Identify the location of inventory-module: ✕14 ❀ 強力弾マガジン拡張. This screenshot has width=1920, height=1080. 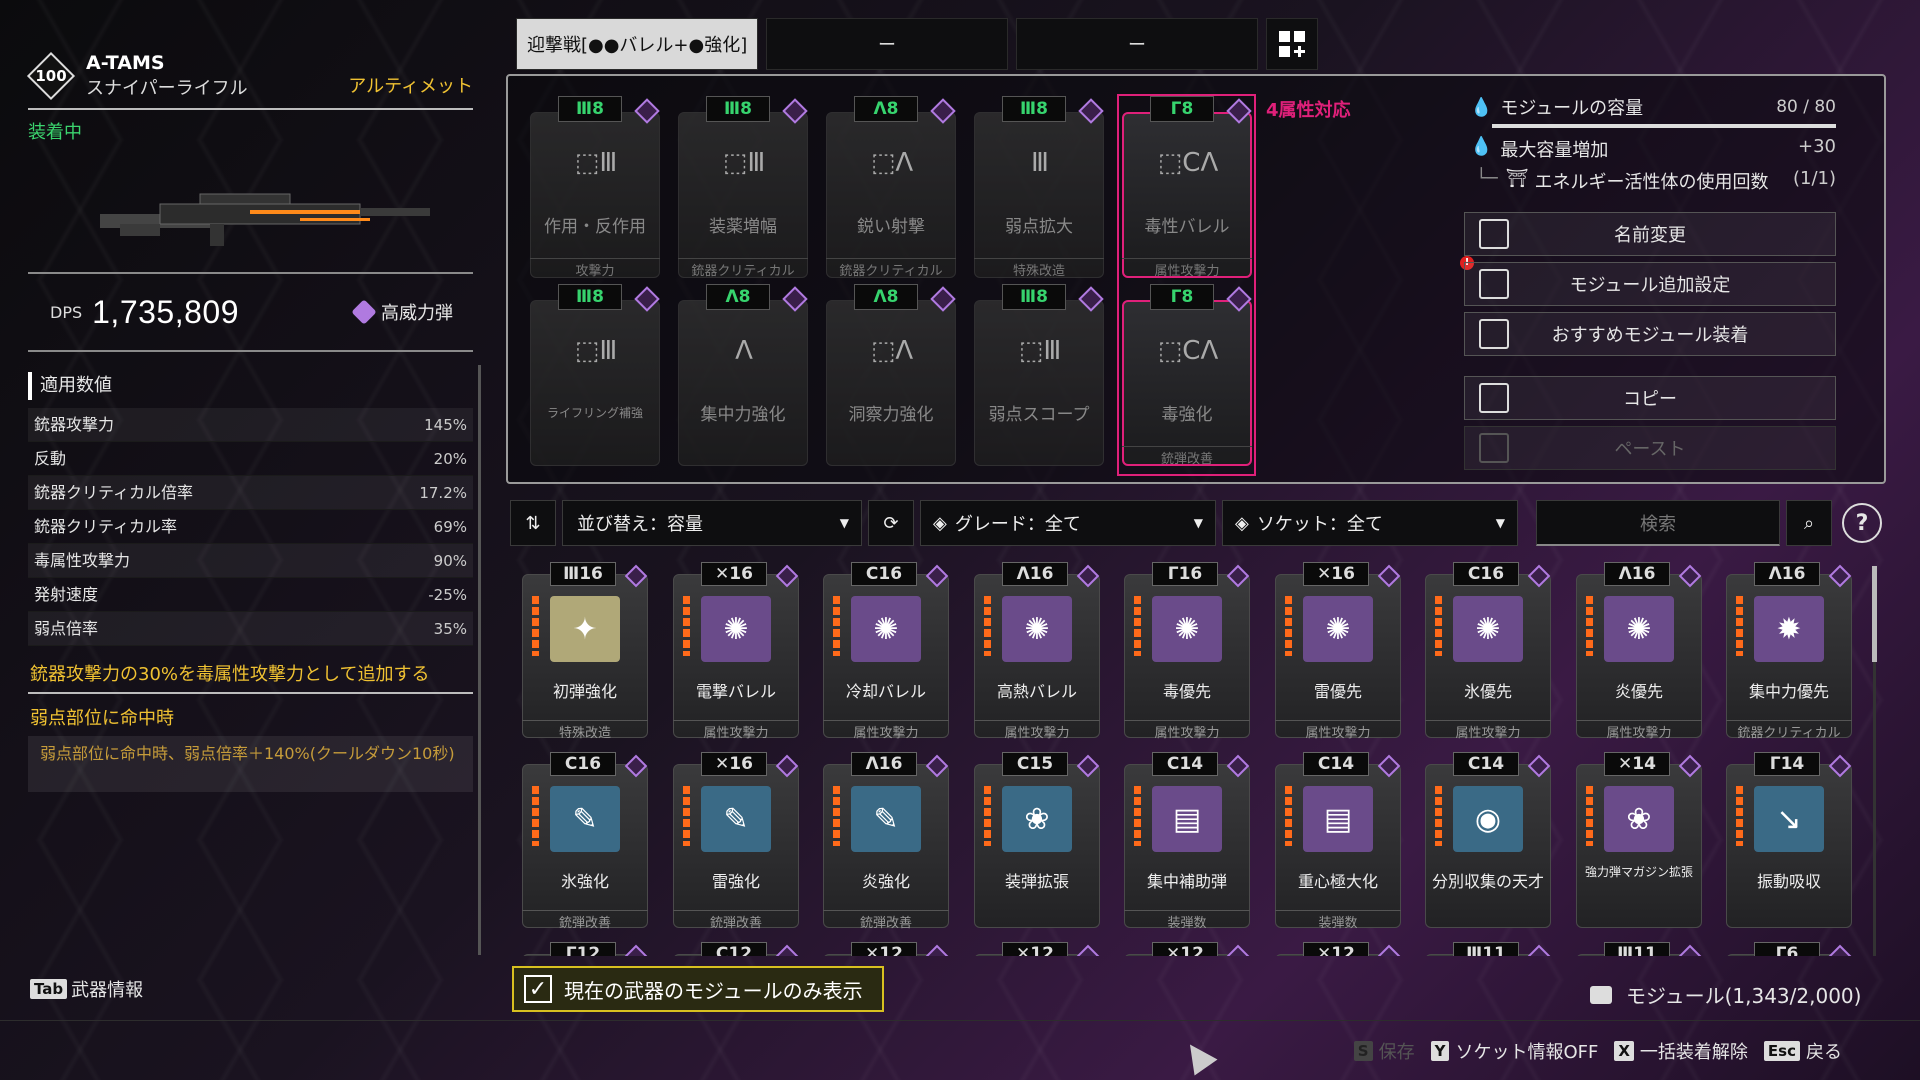
(1639, 840).